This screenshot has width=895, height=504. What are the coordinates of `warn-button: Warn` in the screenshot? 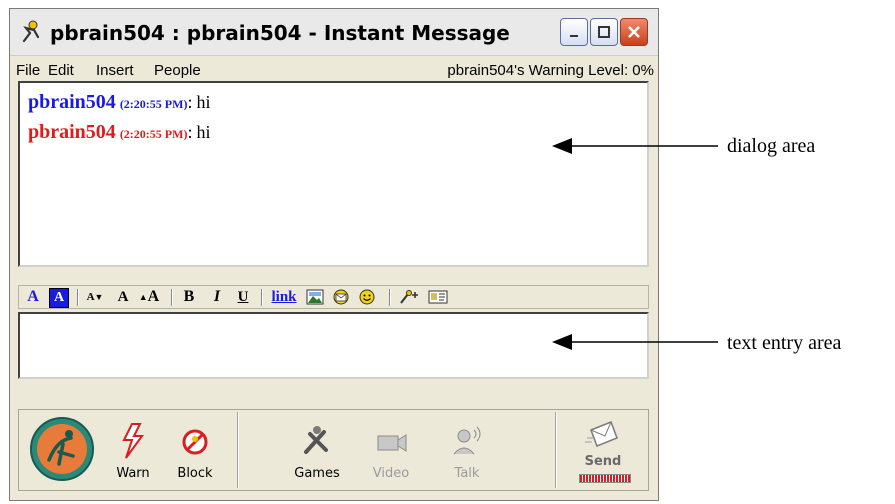 It's located at (133, 451).